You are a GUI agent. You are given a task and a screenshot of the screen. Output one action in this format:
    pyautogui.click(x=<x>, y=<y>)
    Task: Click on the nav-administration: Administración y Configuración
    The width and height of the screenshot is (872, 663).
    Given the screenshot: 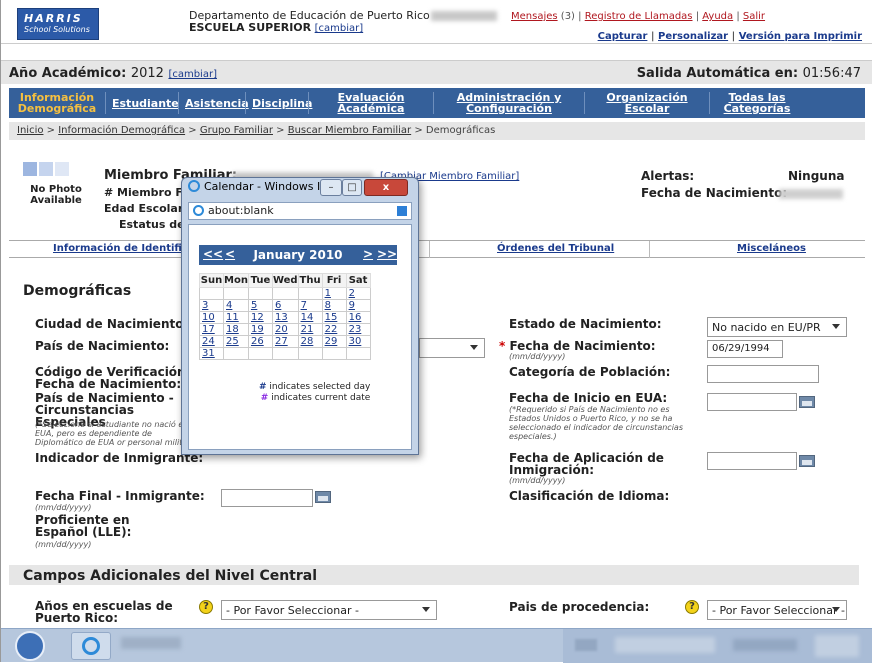 What is the action you would take?
    pyautogui.click(x=509, y=103)
    